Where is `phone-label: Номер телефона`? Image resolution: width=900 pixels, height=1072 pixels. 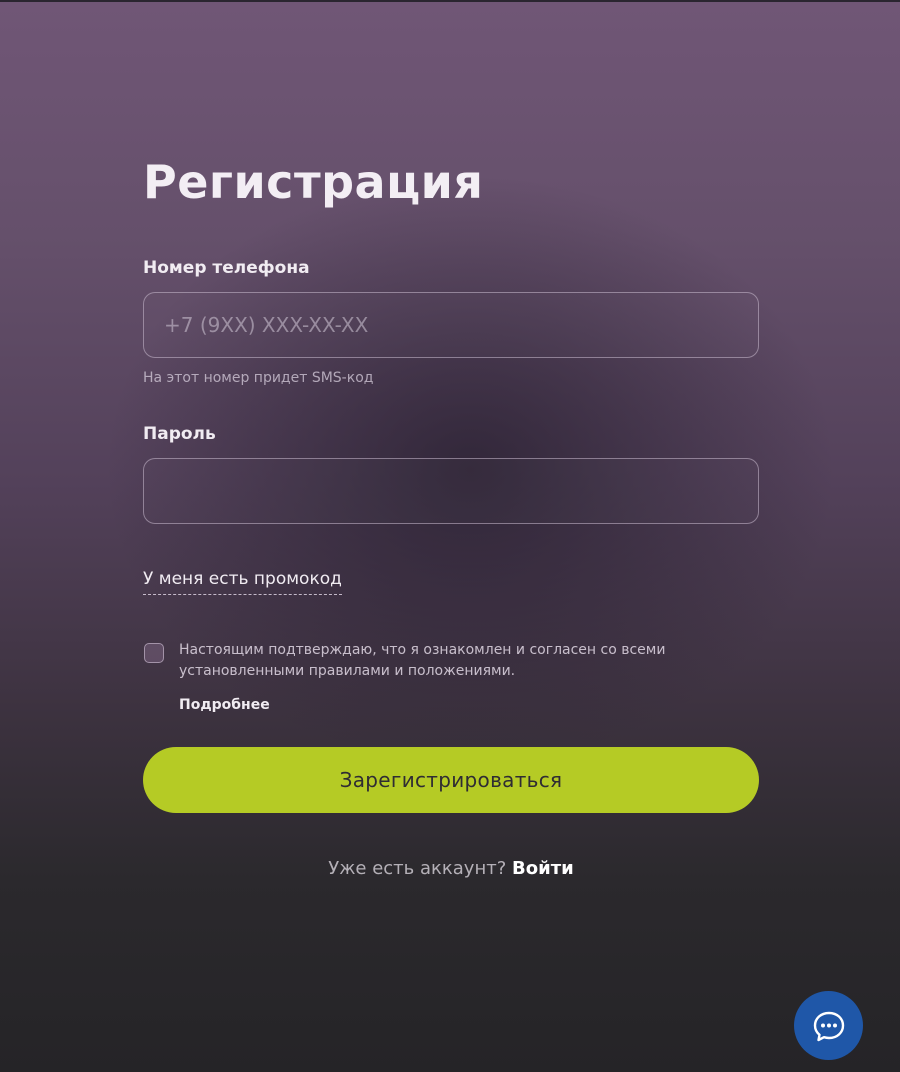
phone-label: Номер телефона is located at coordinates (226, 268).